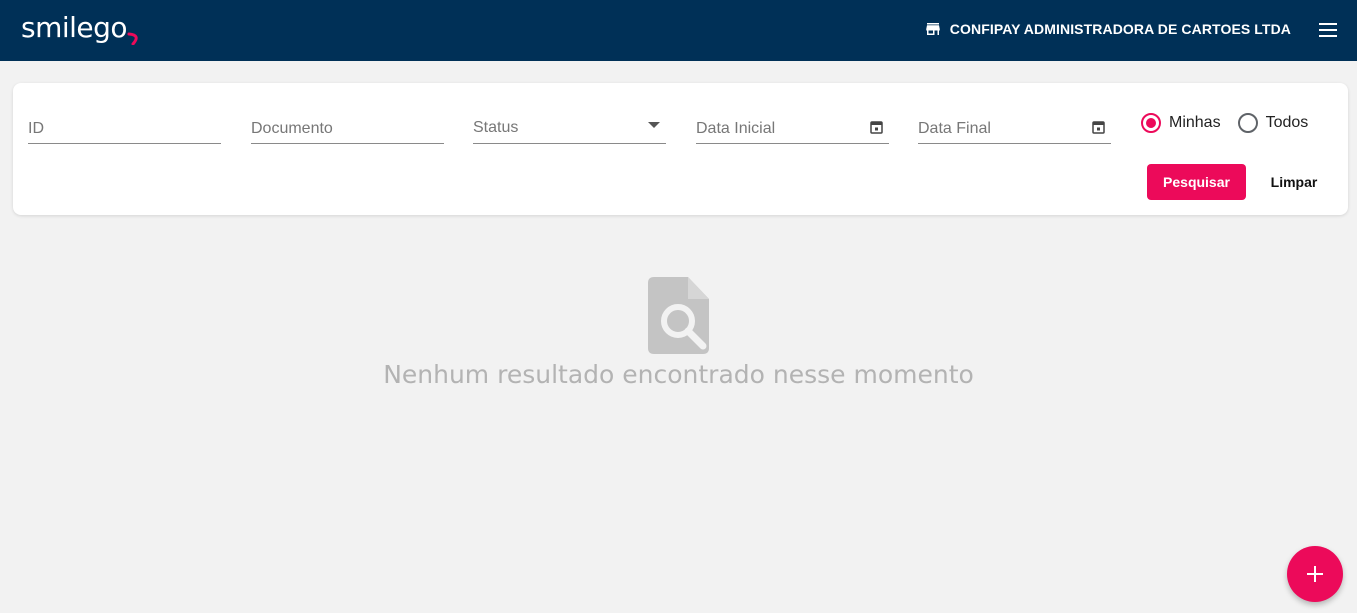  I want to click on dropdown-arrow-icon, so click(654, 125).